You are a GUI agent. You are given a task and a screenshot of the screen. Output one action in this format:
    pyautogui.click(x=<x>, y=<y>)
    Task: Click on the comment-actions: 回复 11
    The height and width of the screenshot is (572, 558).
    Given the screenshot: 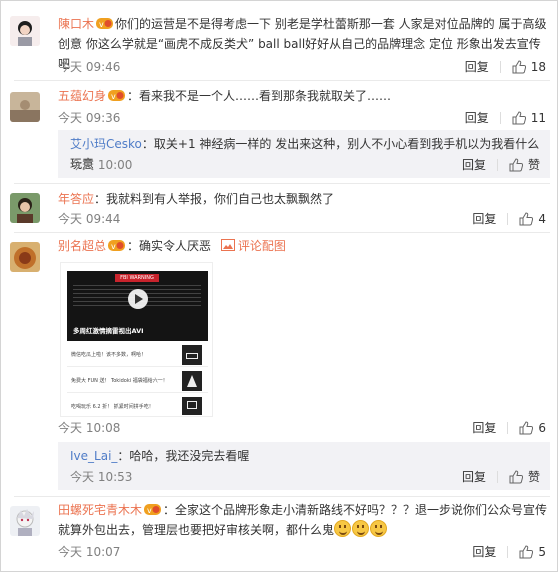 What is the action you would take?
    pyautogui.click(x=505, y=117)
    